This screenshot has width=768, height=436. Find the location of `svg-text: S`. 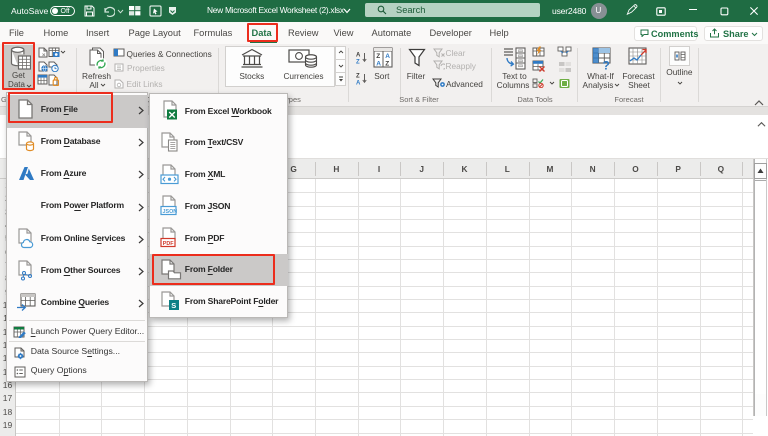

svg-text: S is located at coordinates (173, 305).